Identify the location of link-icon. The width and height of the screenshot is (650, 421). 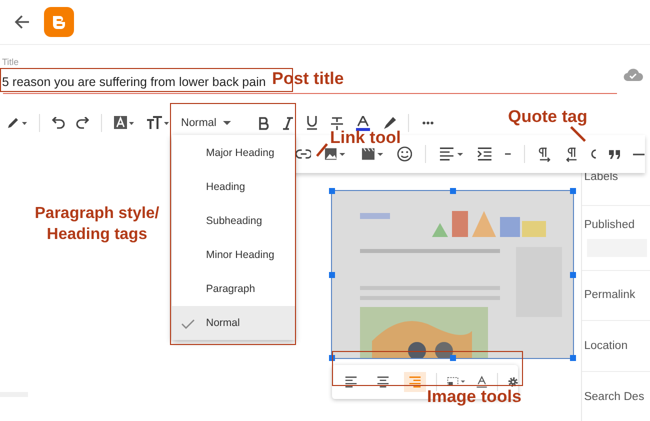
(304, 154).